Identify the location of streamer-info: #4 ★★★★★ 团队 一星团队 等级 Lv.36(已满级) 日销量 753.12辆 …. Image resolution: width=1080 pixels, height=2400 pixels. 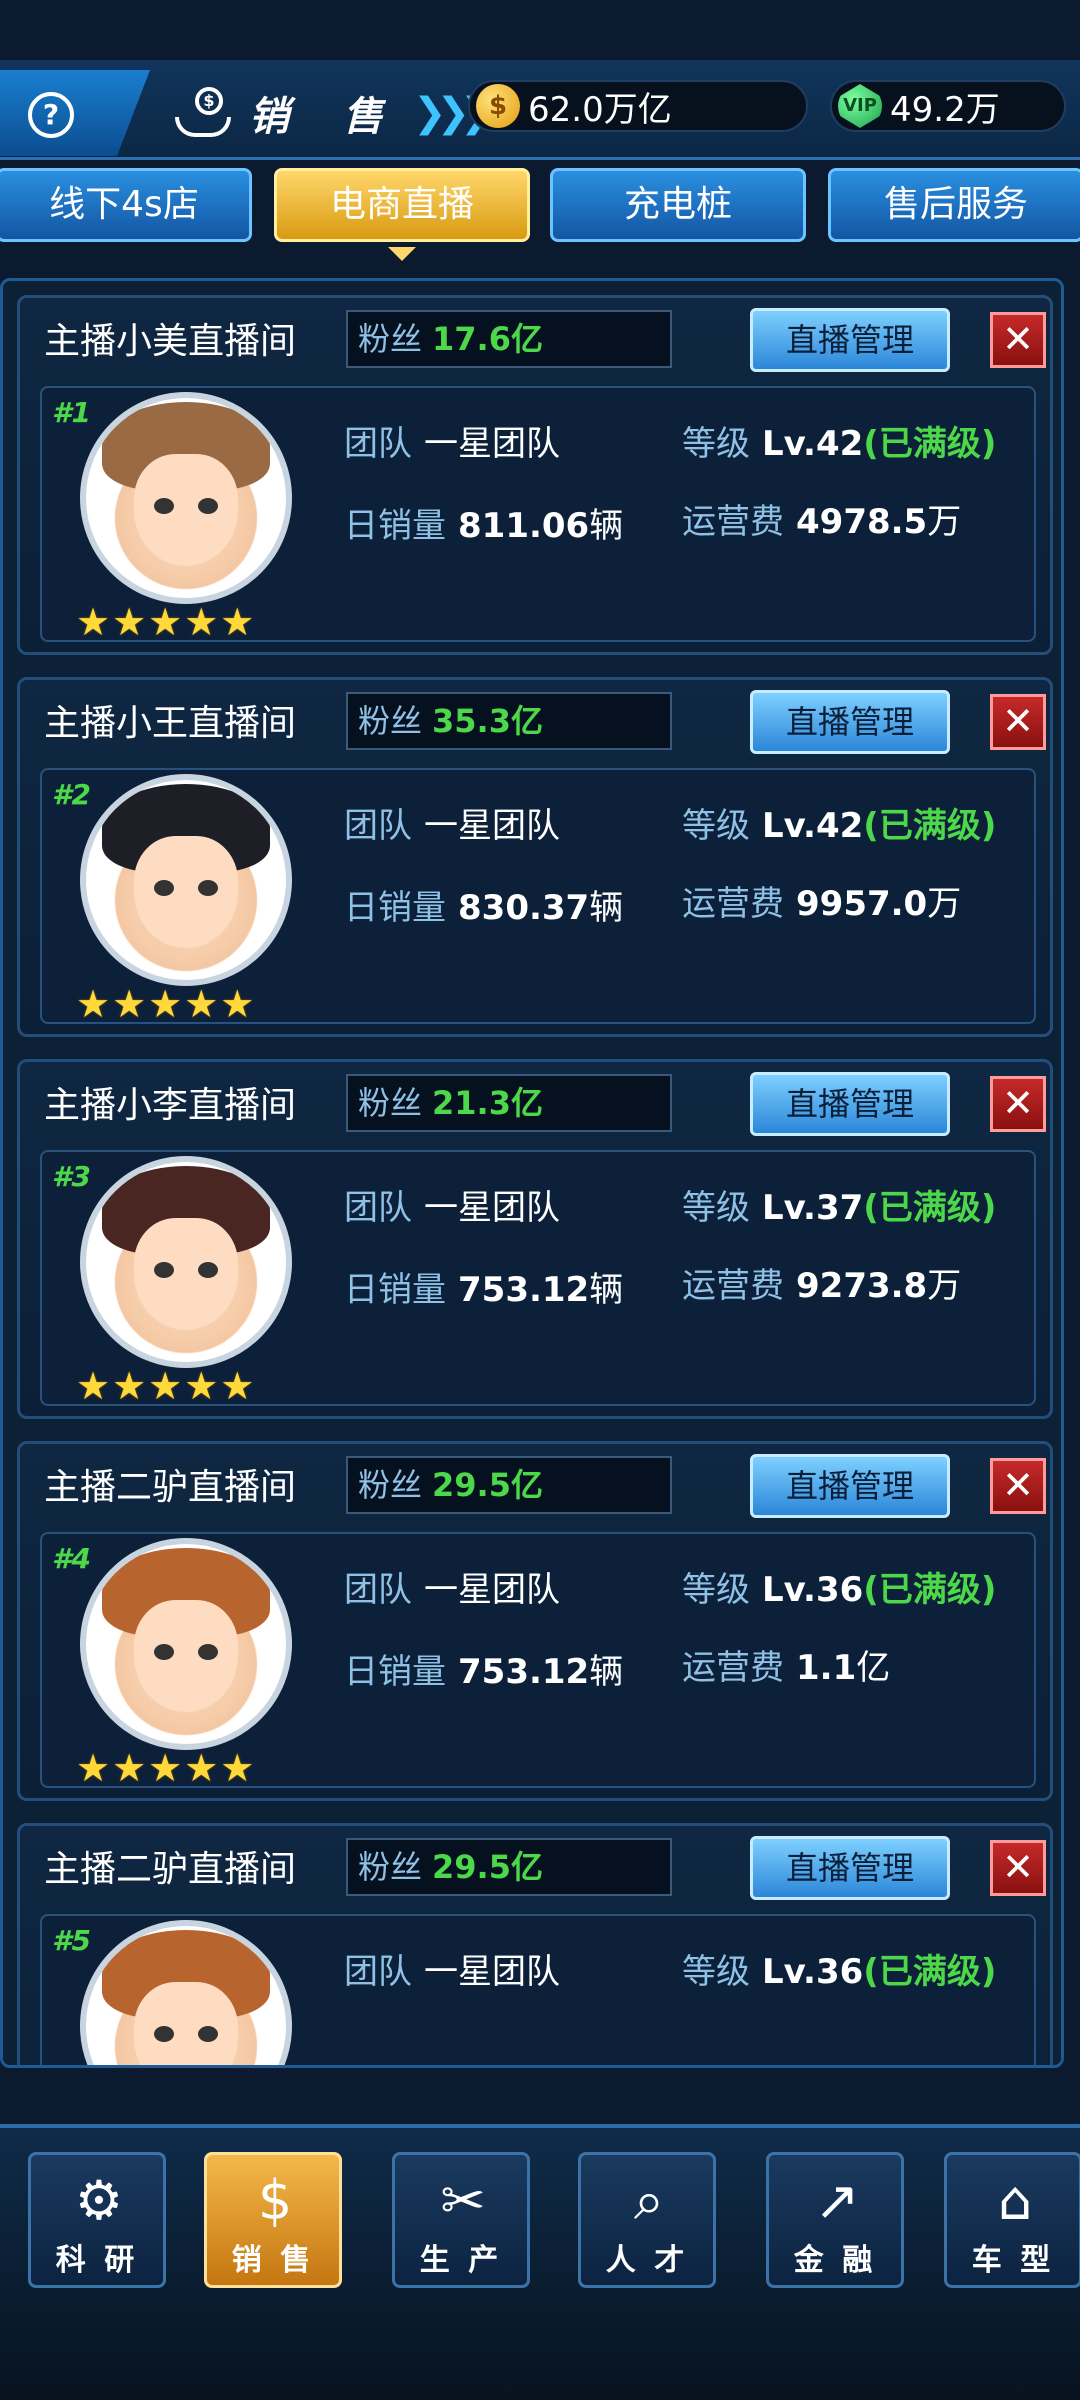
(538, 1661).